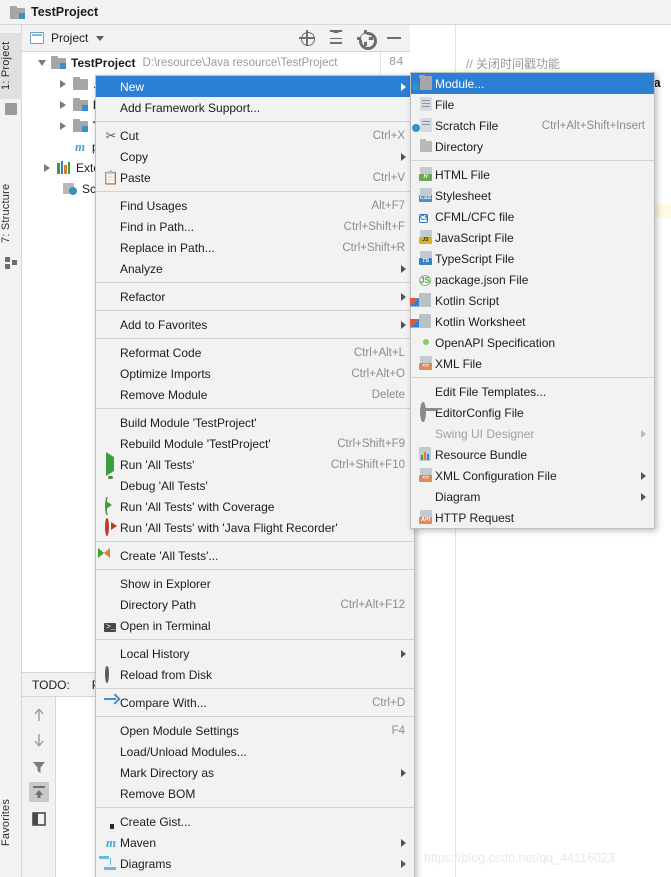  What do you see at coordinates (255, 86) in the screenshot?
I see `menu-item-new: New` at bounding box center [255, 86].